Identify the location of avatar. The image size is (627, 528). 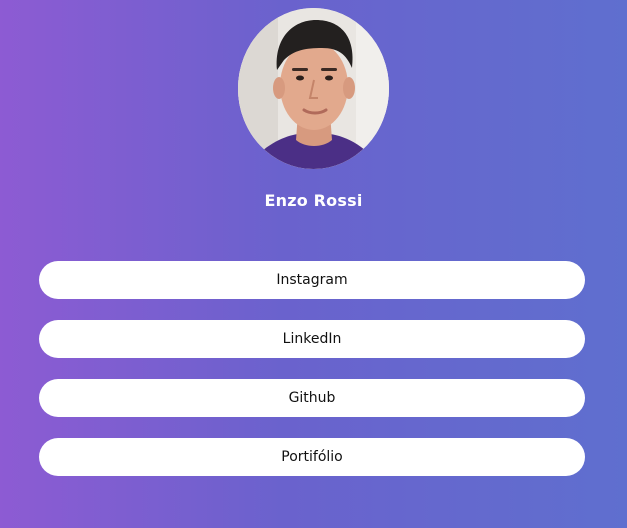
(313, 88).